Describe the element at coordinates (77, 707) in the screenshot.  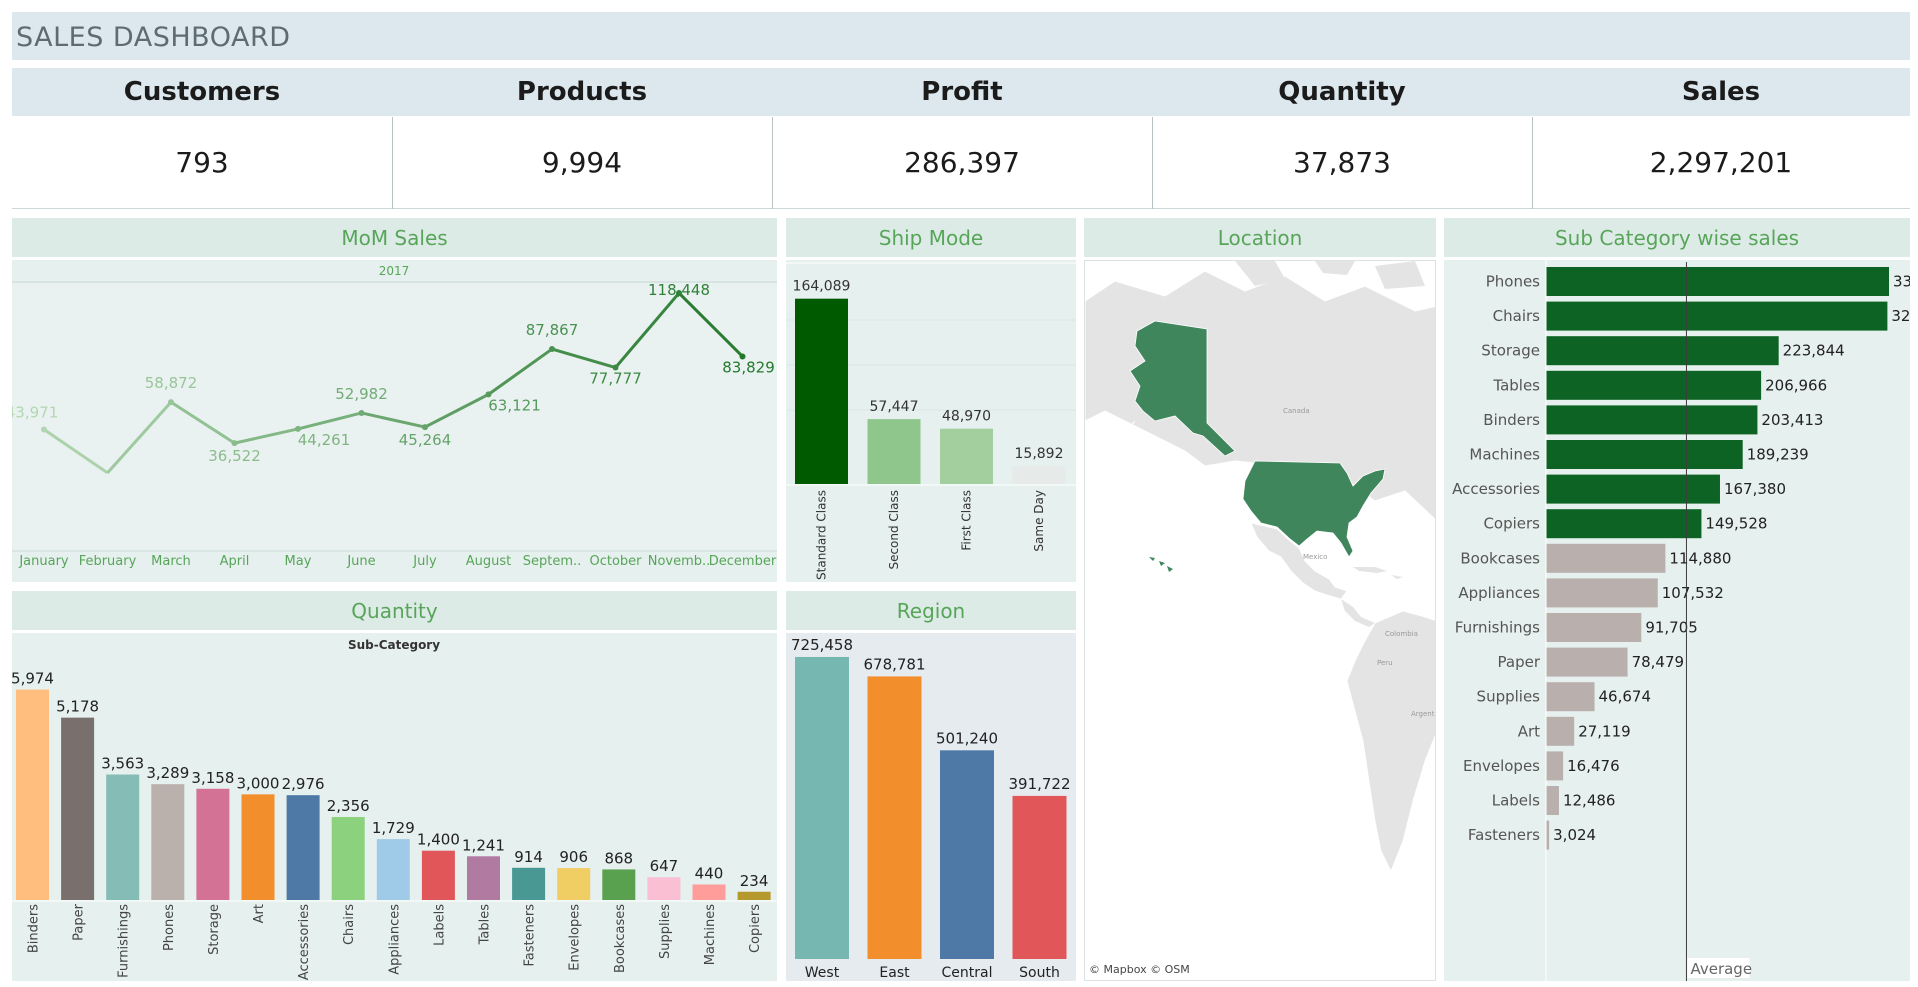
I see `data-label: 5,178` at that location.